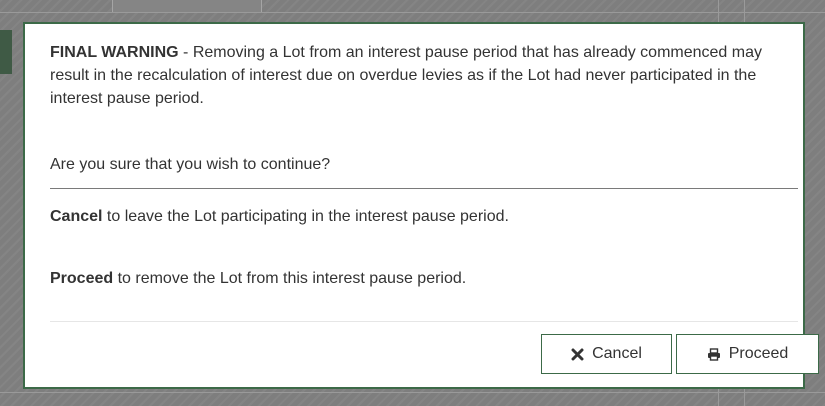 Image resolution: width=825 pixels, height=406 pixels. Describe the element at coordinates (76, 216) in the screenshot. I see `cancel-keyword: Cancel` at that location.